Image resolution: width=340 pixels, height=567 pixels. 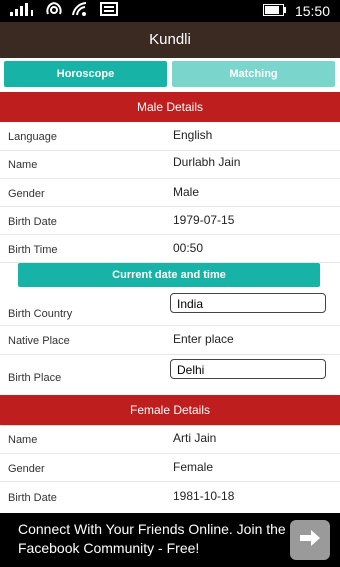 I want to click on male-gender-label: Gender, so click(x=26, y=194).